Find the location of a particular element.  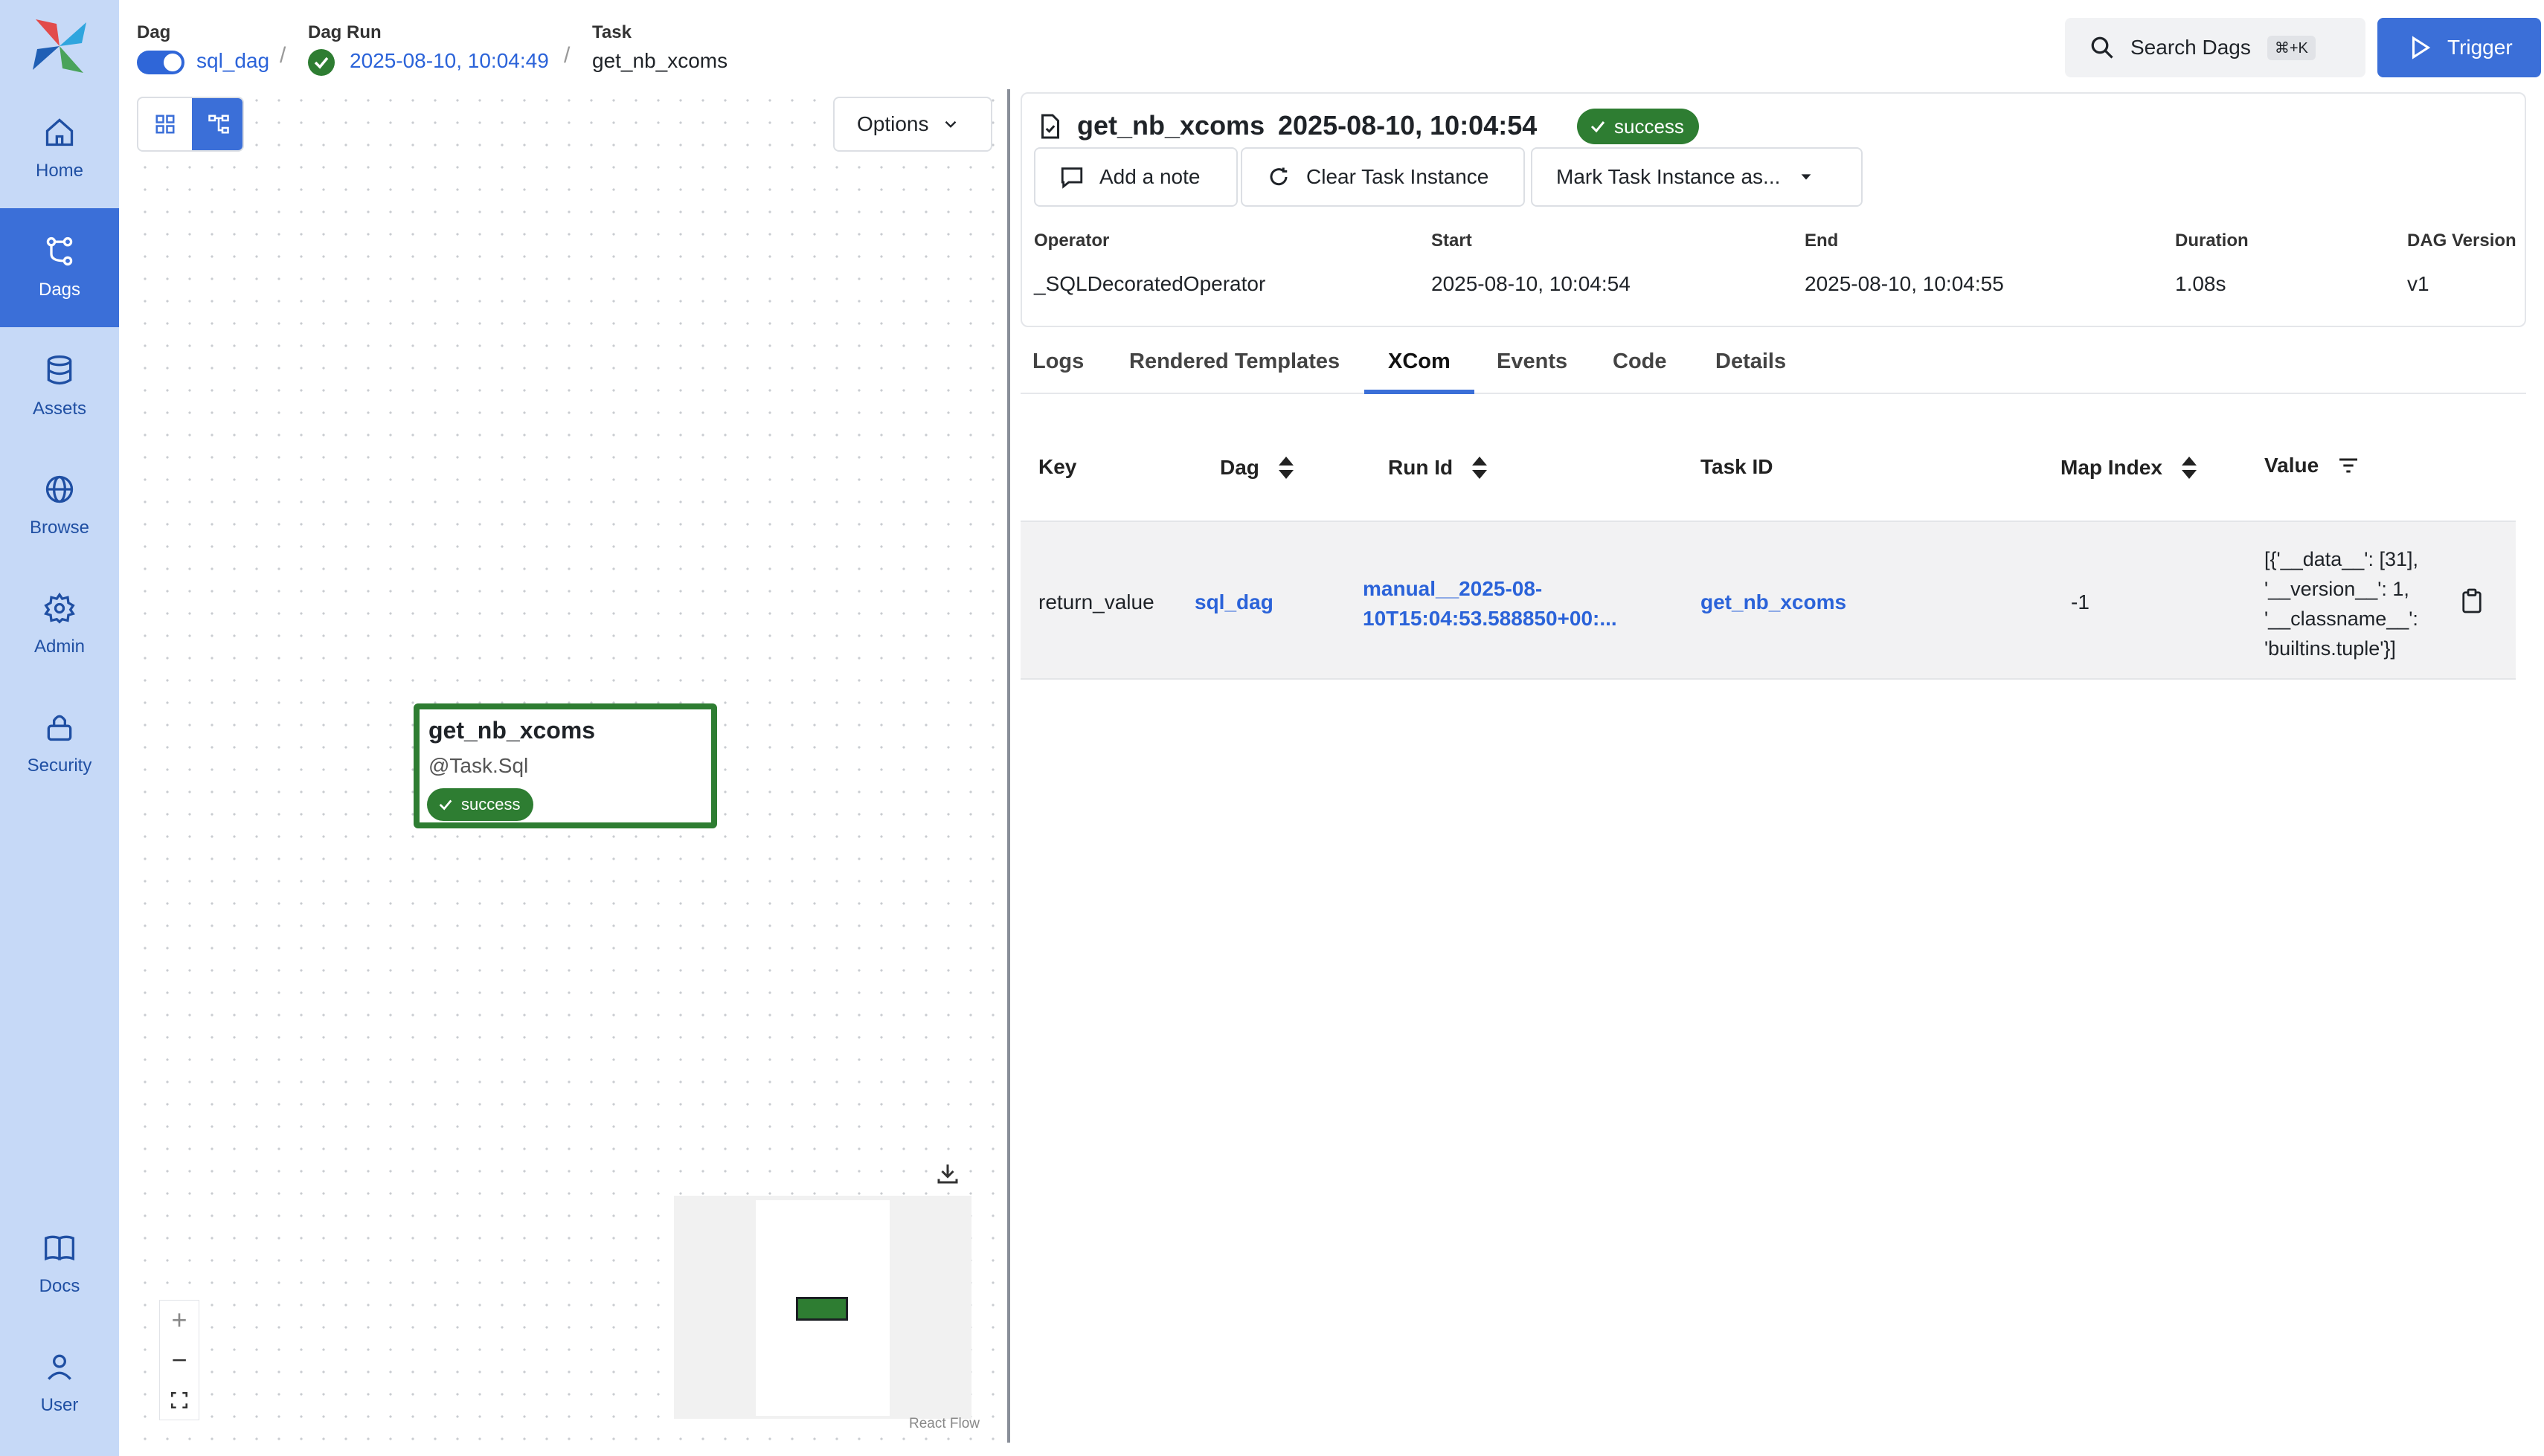

column-header-dag: Dag is located at coordinates (1257, 467).